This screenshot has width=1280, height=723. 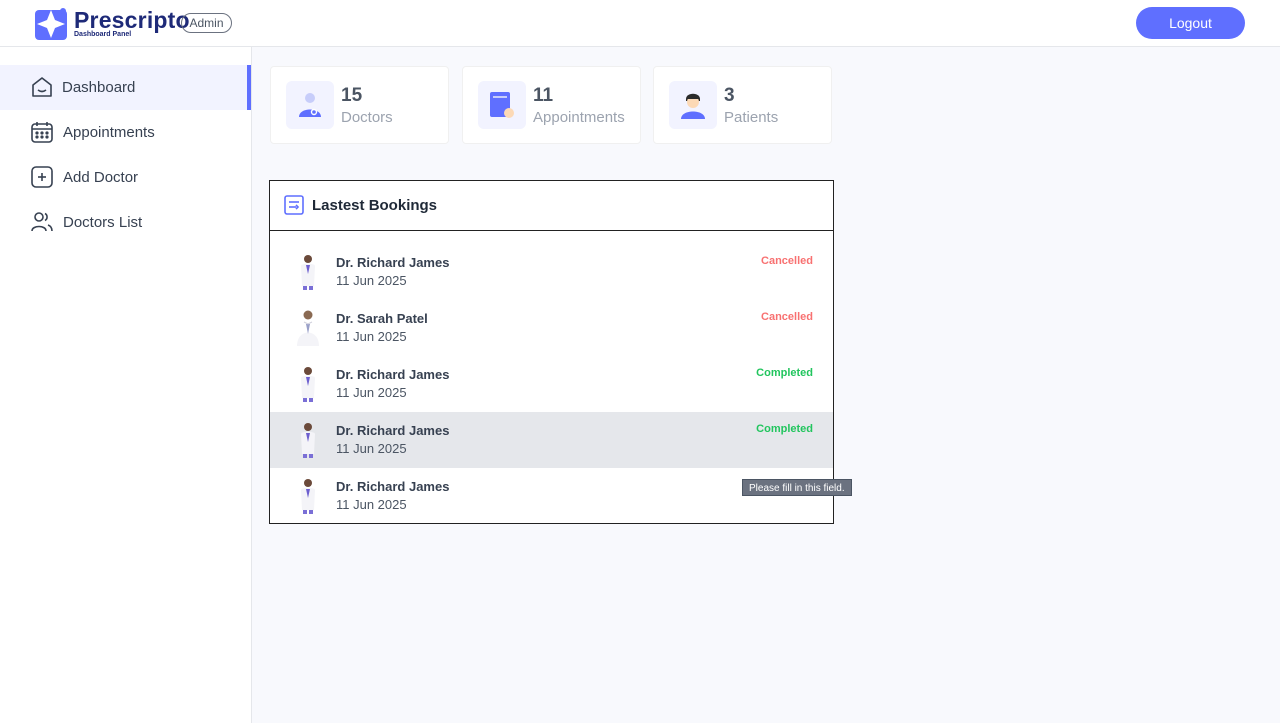 I want to click on latest-bookings-title: Lastest Bookings, so click(x=375, y=205).